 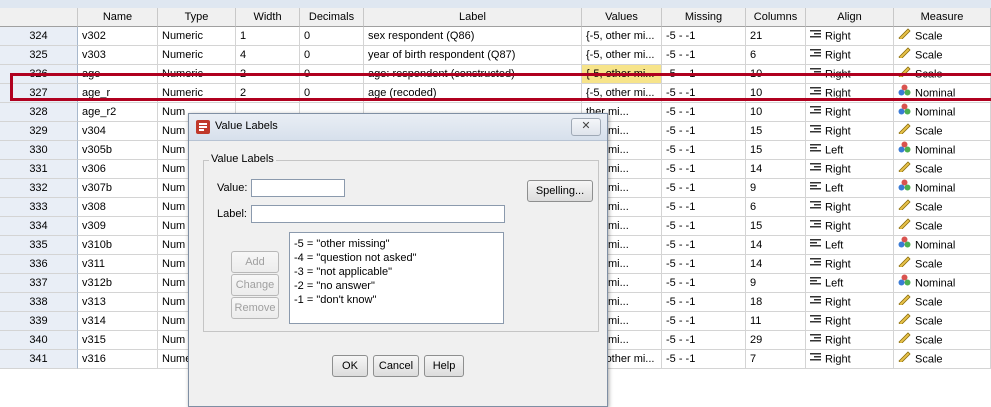 I want to click on cell-name: v309, so click(x=118, y=226).